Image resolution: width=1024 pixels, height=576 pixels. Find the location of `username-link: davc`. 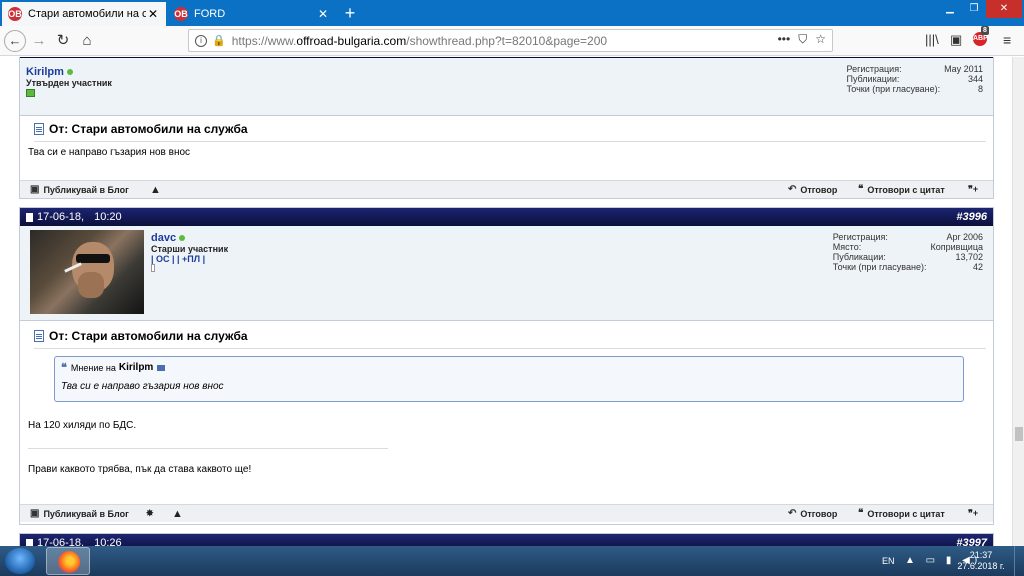

username-link: davc is located at coordinates (163, 238).